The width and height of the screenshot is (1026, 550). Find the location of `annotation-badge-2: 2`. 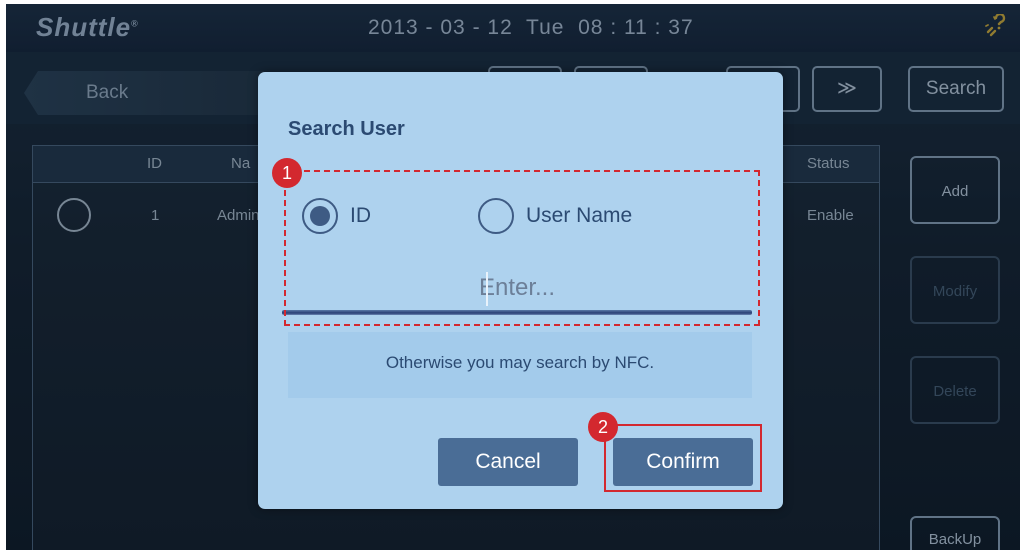

annotation-badge-2: 2 is located at coordinates (603, 427).